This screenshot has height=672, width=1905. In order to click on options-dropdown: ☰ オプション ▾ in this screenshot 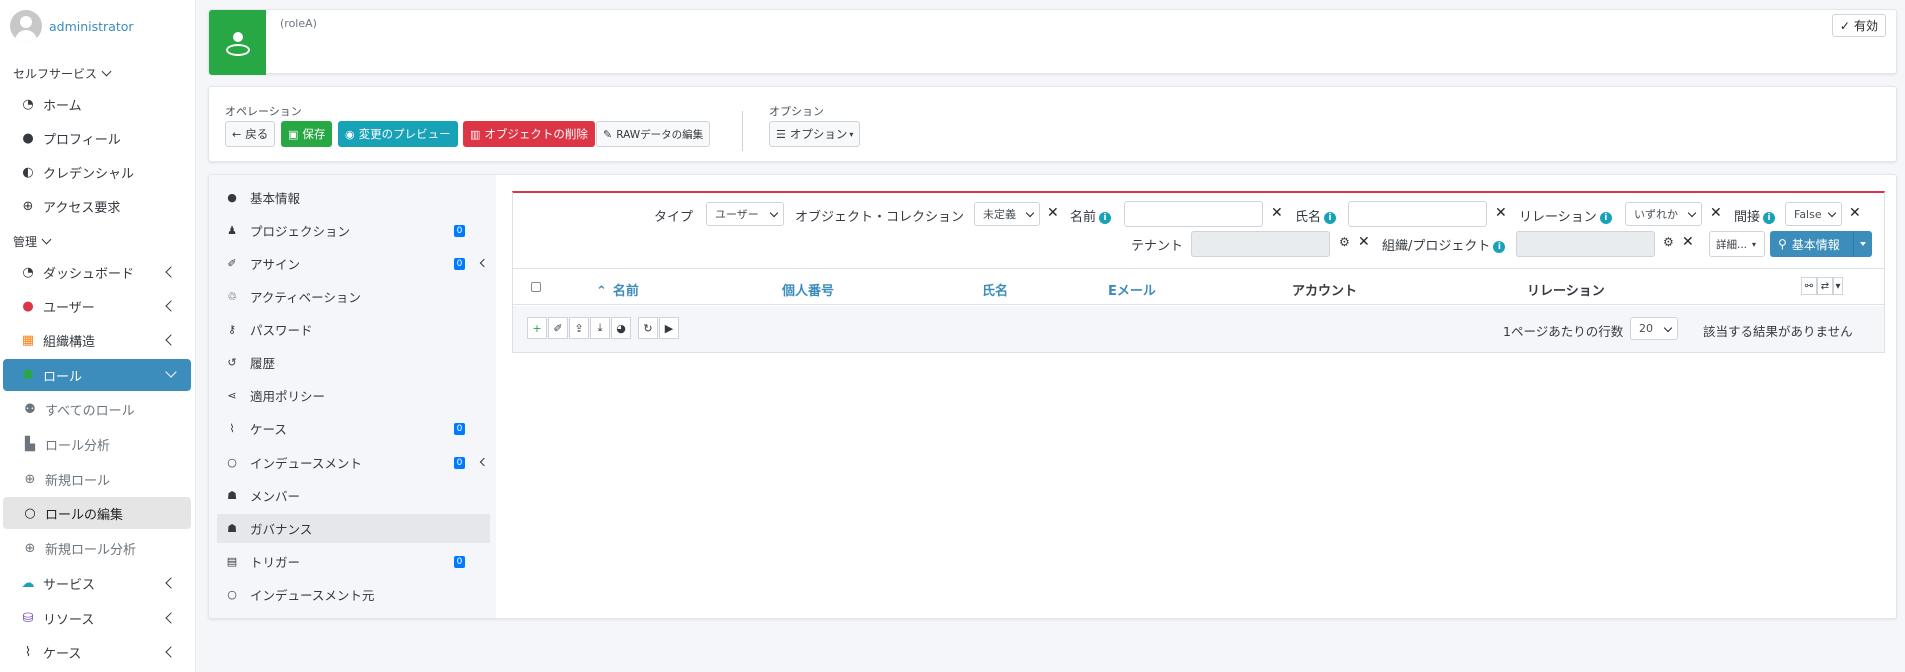, I will do `click(815, 134)`.